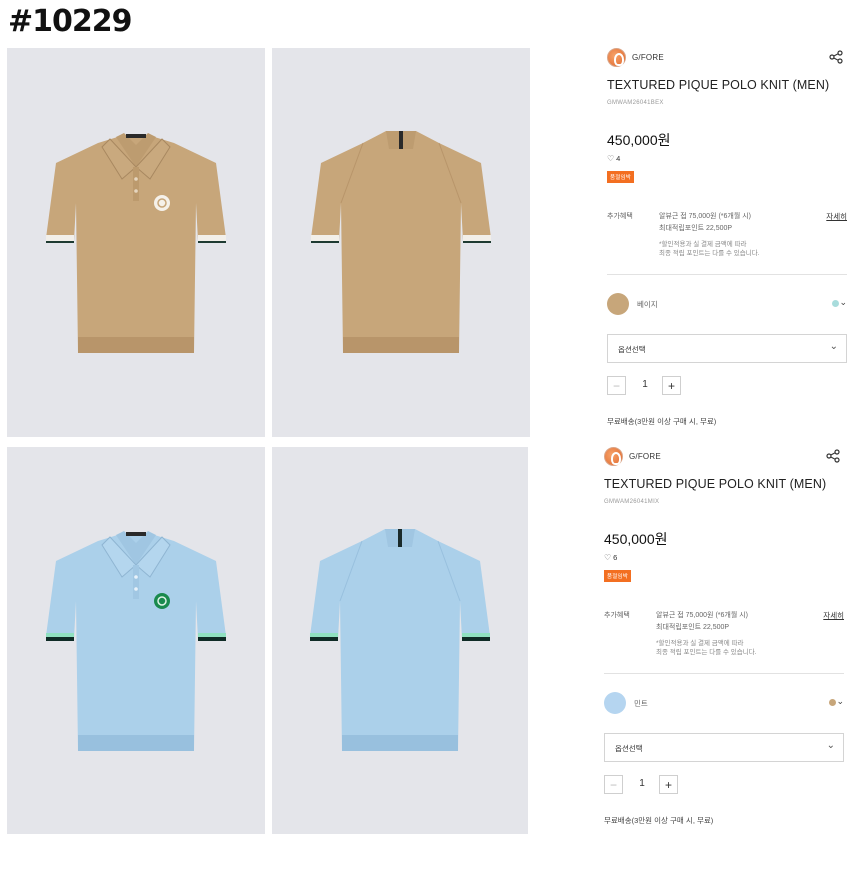 The width and height of the screenshot is (860, 881). Describe the element at coordinates (632, 502) in the screenshot. I see `product-code: GMWAM26041MIX` at that location.